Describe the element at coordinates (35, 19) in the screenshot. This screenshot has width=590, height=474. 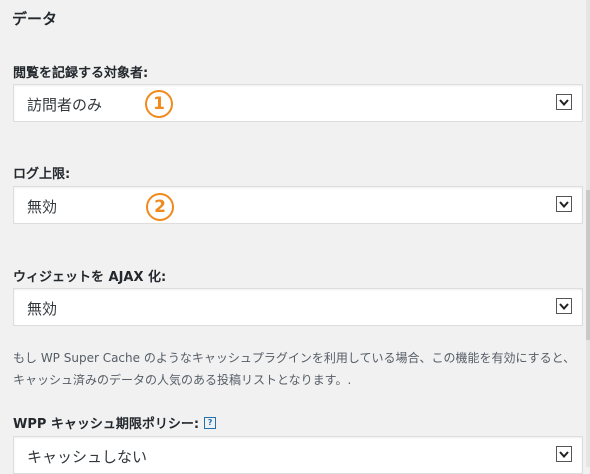
I see `section-title: データ` at that location.